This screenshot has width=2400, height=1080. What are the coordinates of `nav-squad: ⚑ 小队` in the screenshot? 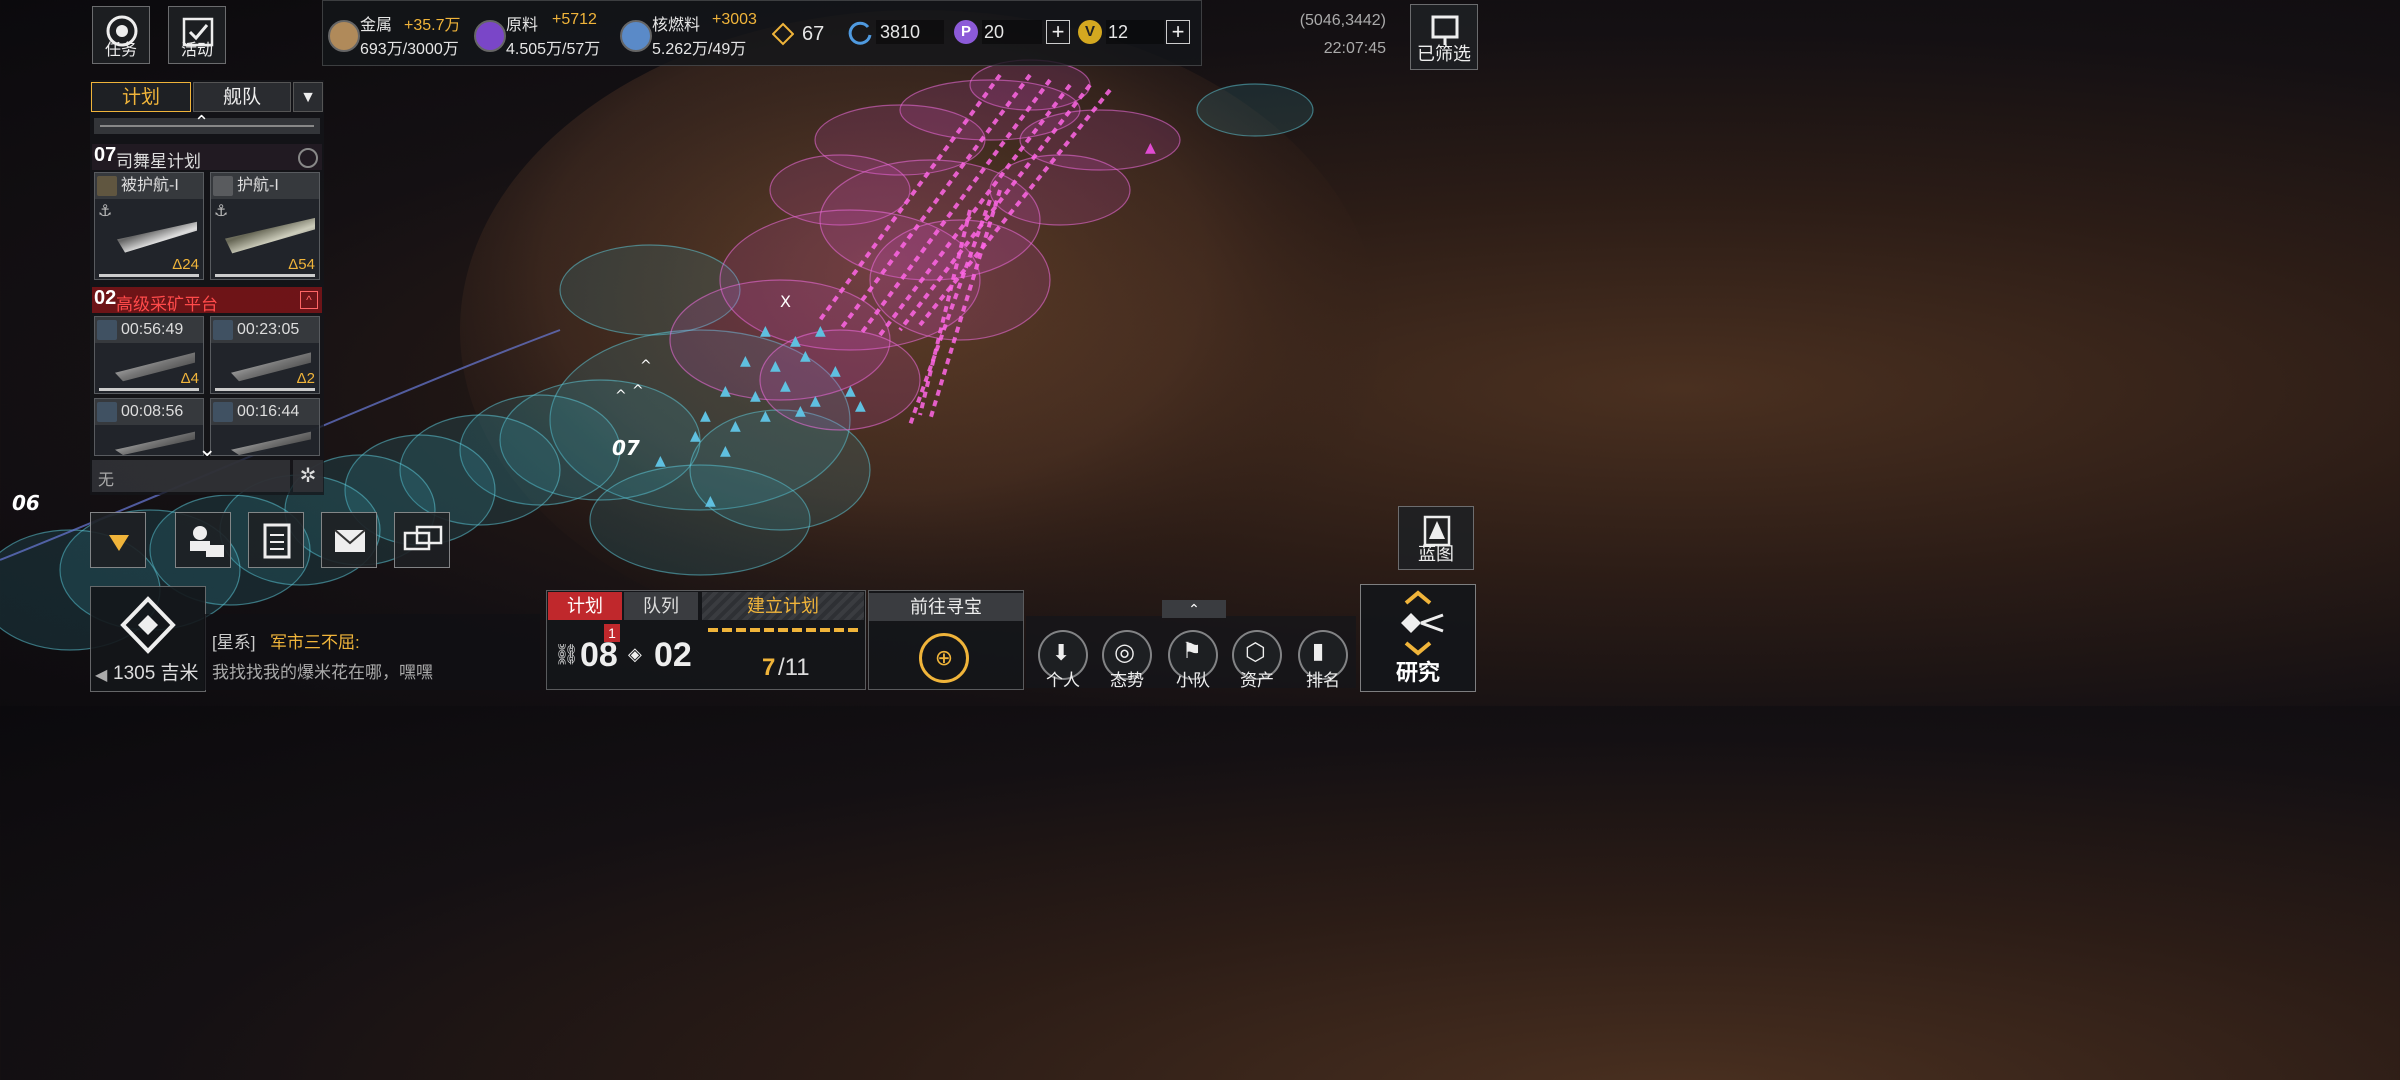 It's located at (1193, 660).